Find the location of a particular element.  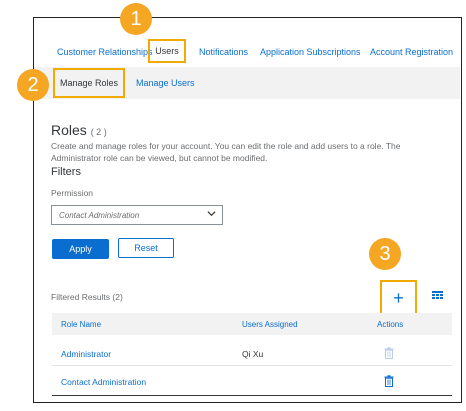

column-header-role-name: Role Name is located at coordinates (81, 324).